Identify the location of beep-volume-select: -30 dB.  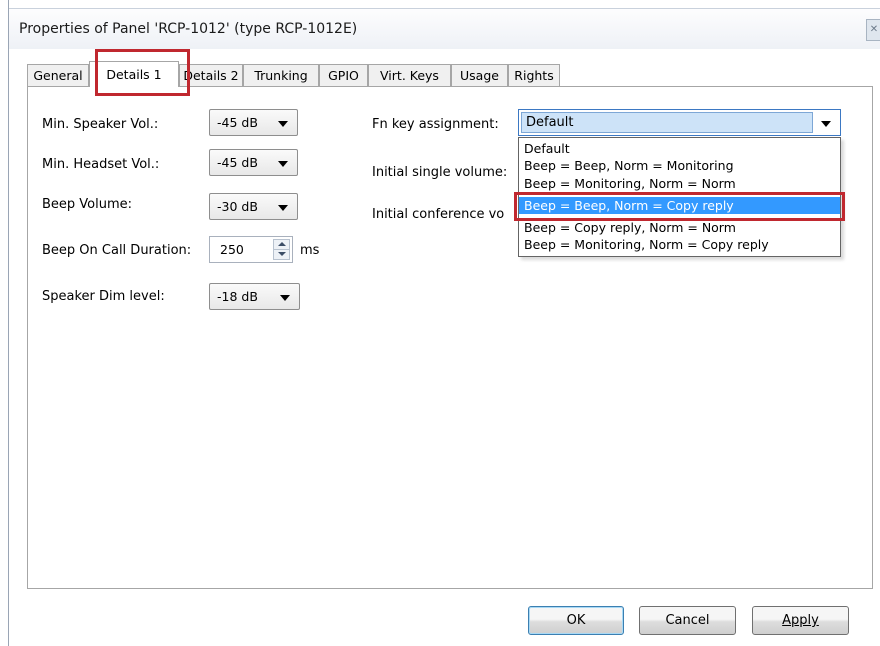
(253, 206).